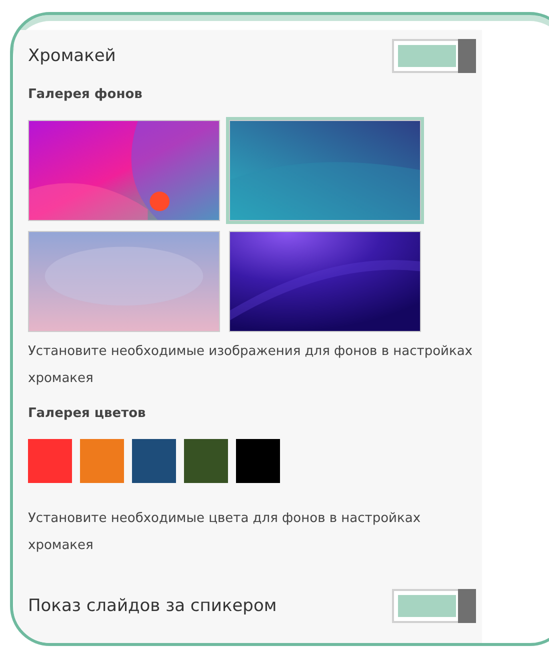  Describe the element at coordinates (87, 413) in the screenshot. I see `section-title: Галерея цветов` at that location.